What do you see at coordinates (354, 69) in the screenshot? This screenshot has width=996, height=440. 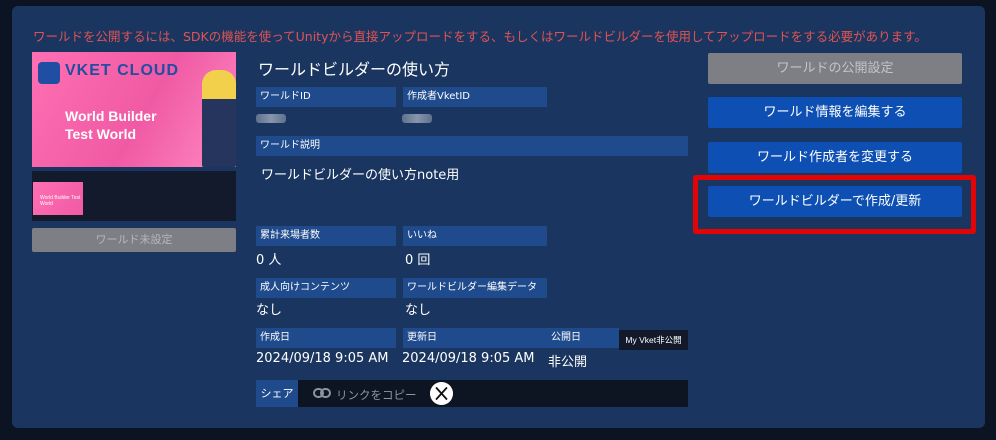 I see `world-title: ワールドビルダーの使い方` at bounding box center [354, 69].